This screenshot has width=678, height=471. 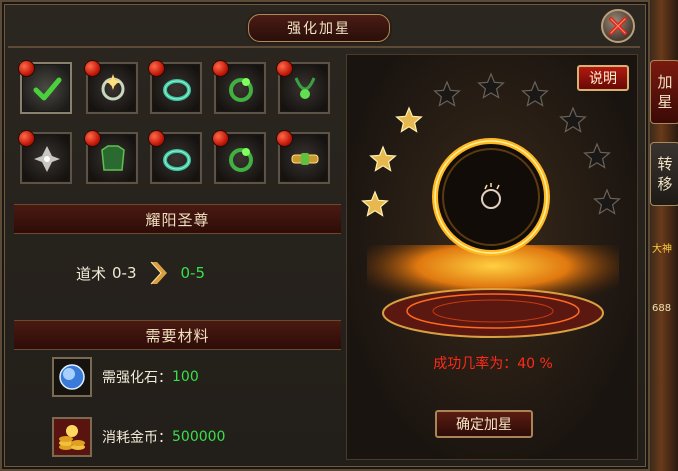 What do you see at coordinates (91, 273) in the screenshot?
I see `stat-label: 道术` at bounding box center [91, 273].